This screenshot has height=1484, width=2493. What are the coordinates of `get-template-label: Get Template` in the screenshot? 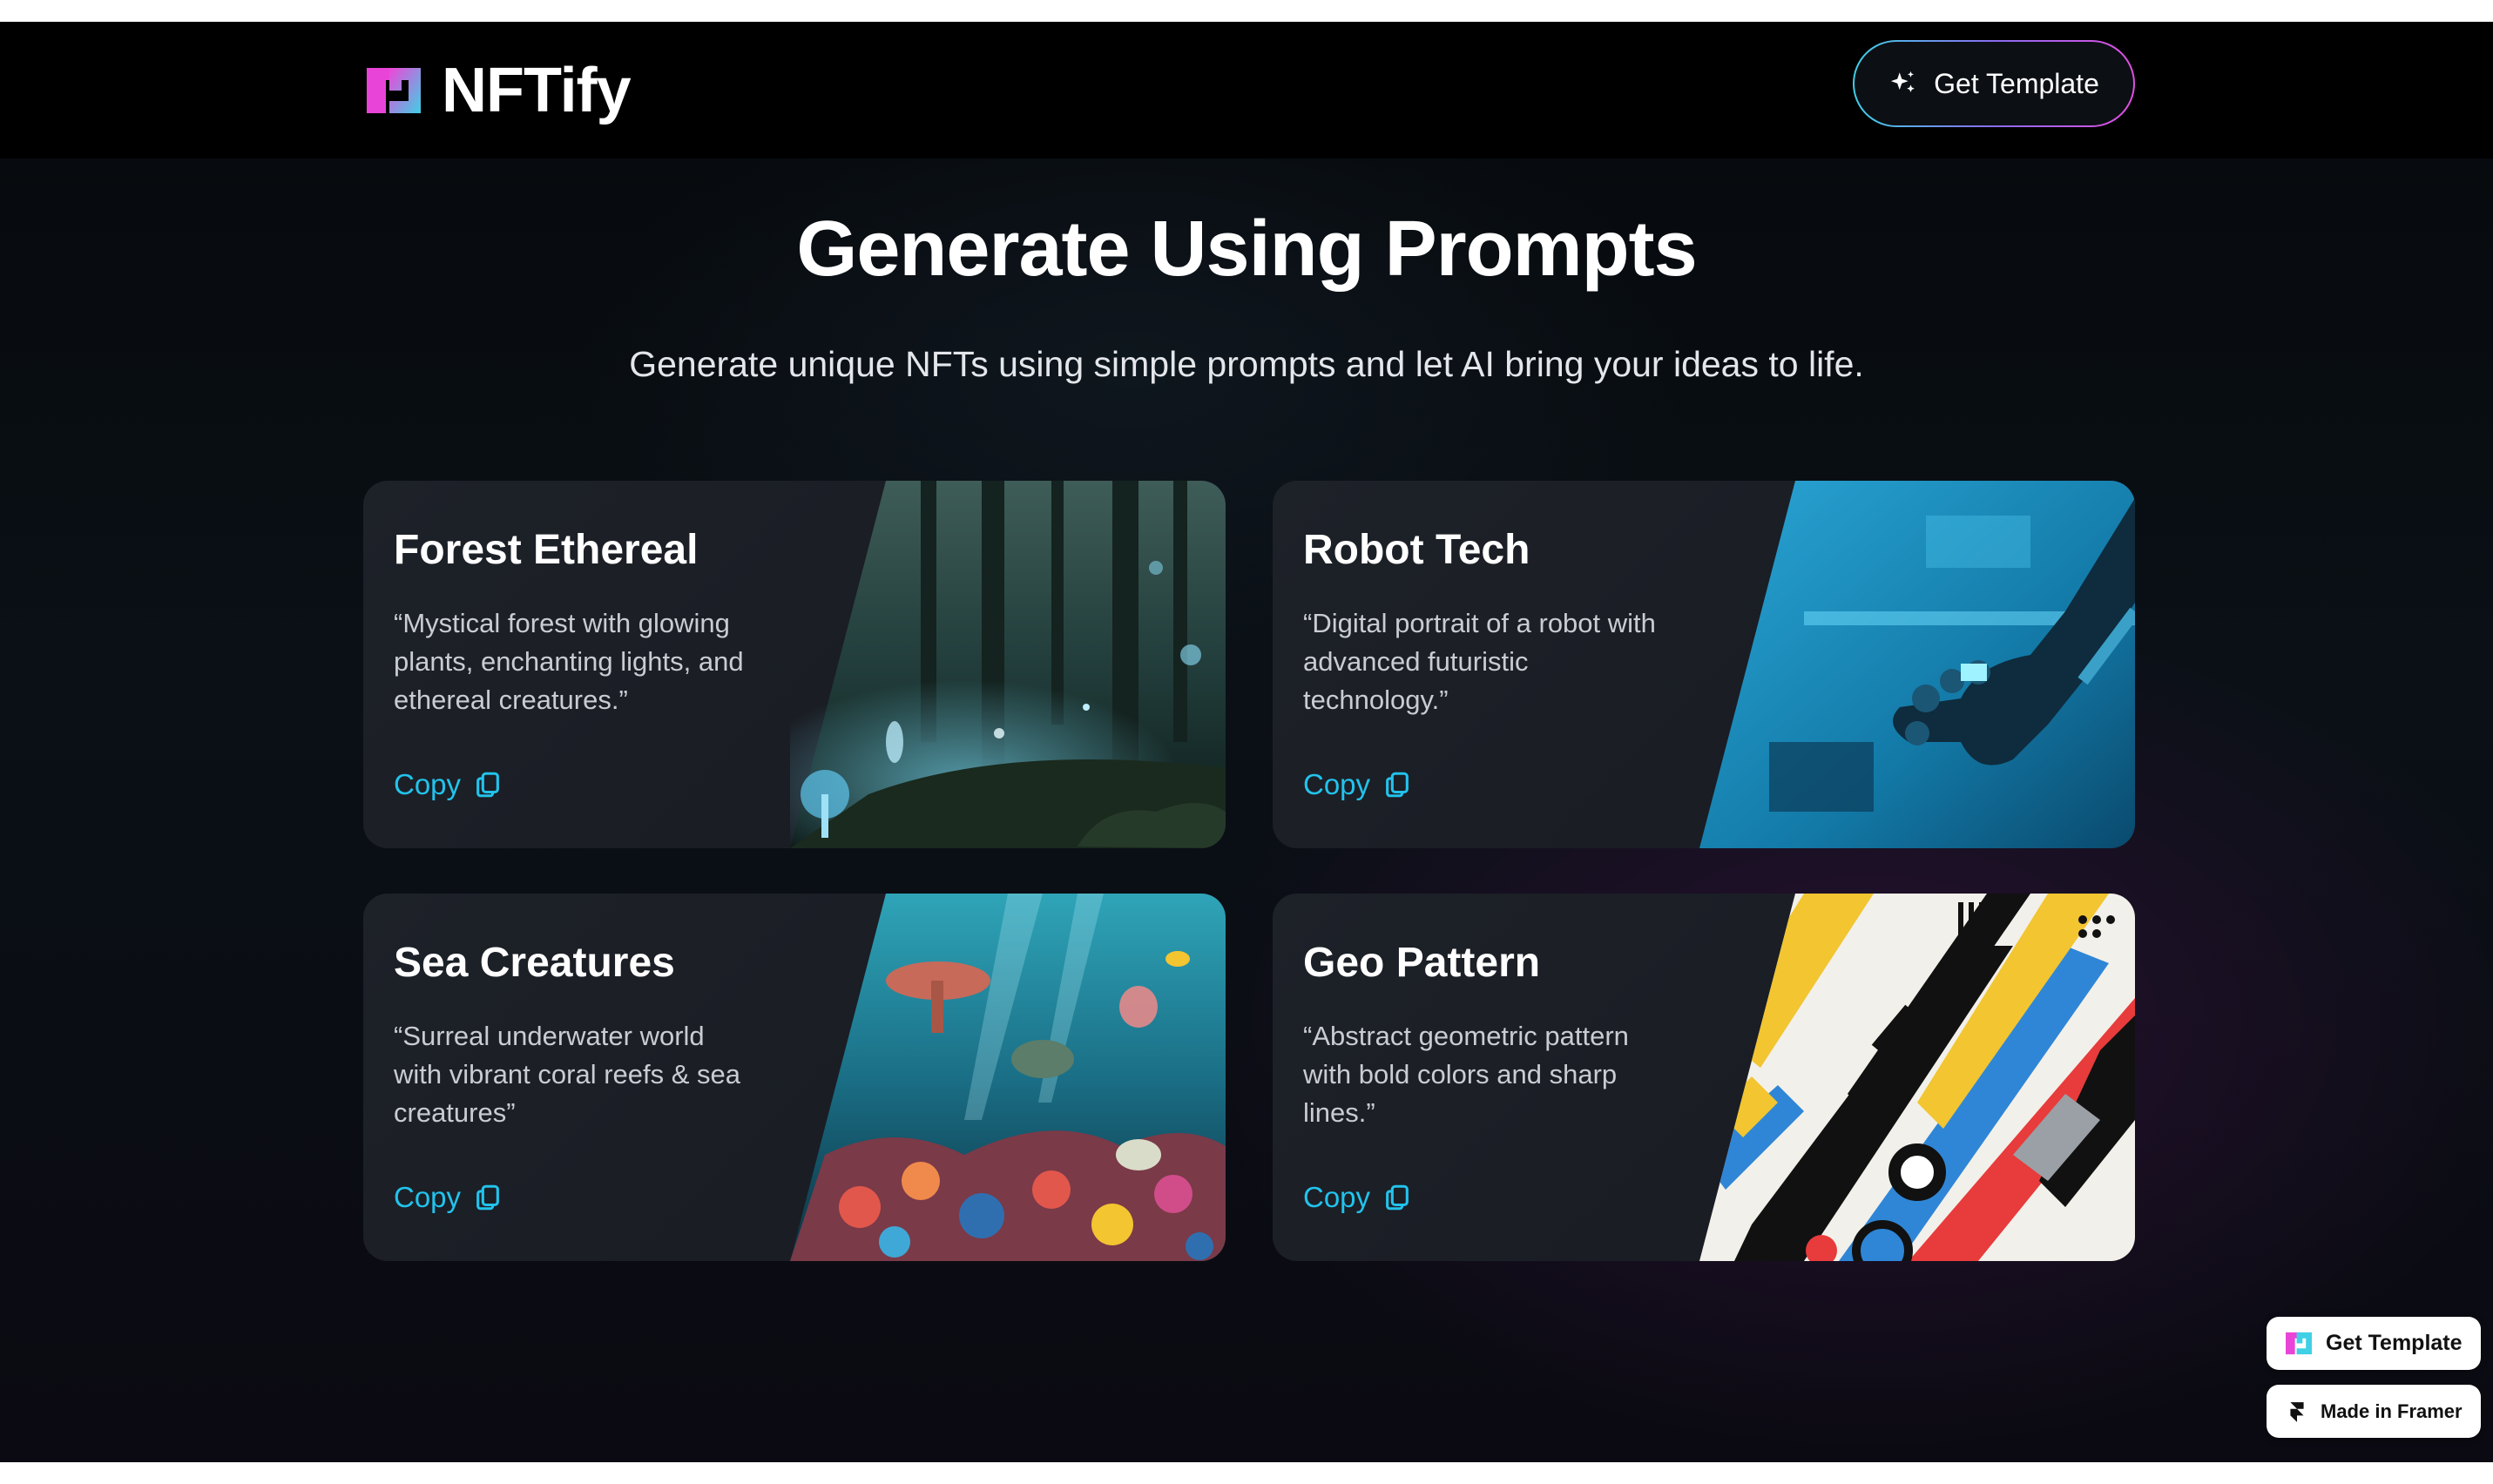 It's located at (2017, 83).